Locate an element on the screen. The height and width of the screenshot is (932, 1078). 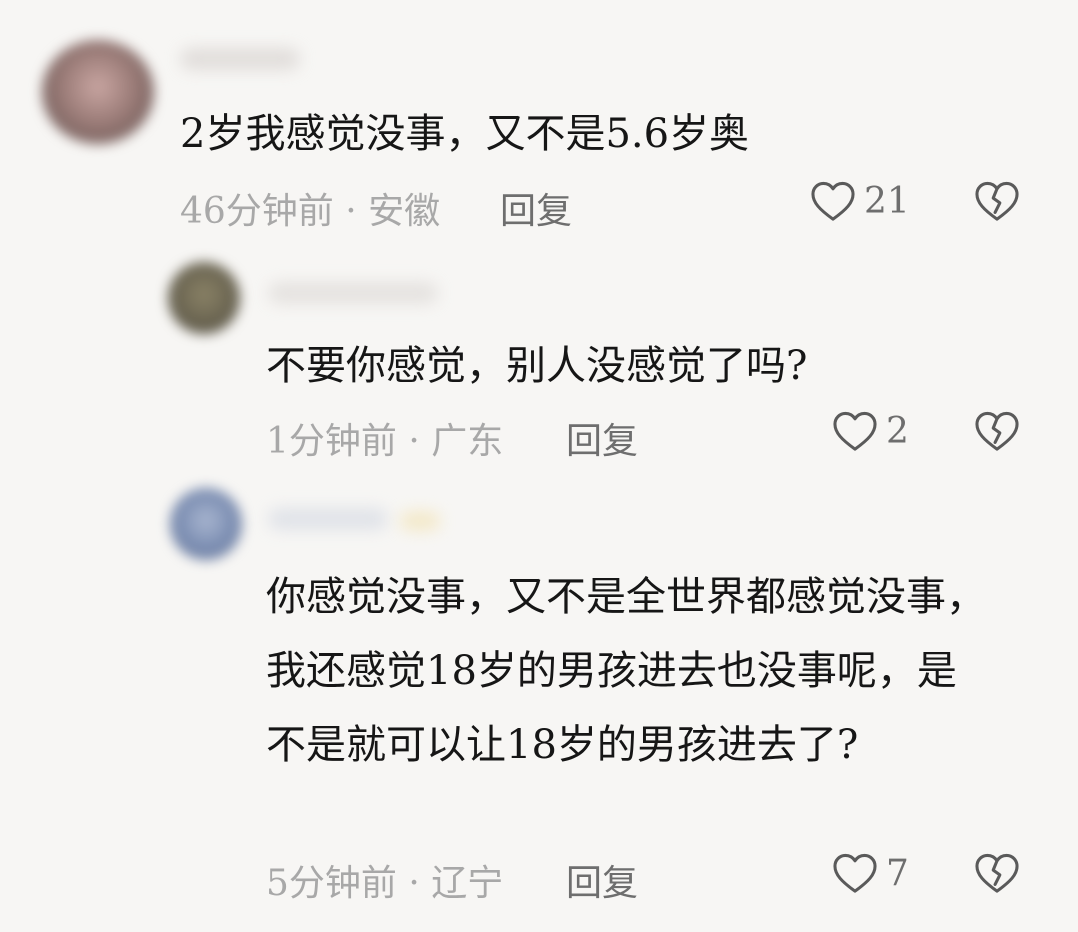
like-count: 2 is located at coordinates (897, 431).